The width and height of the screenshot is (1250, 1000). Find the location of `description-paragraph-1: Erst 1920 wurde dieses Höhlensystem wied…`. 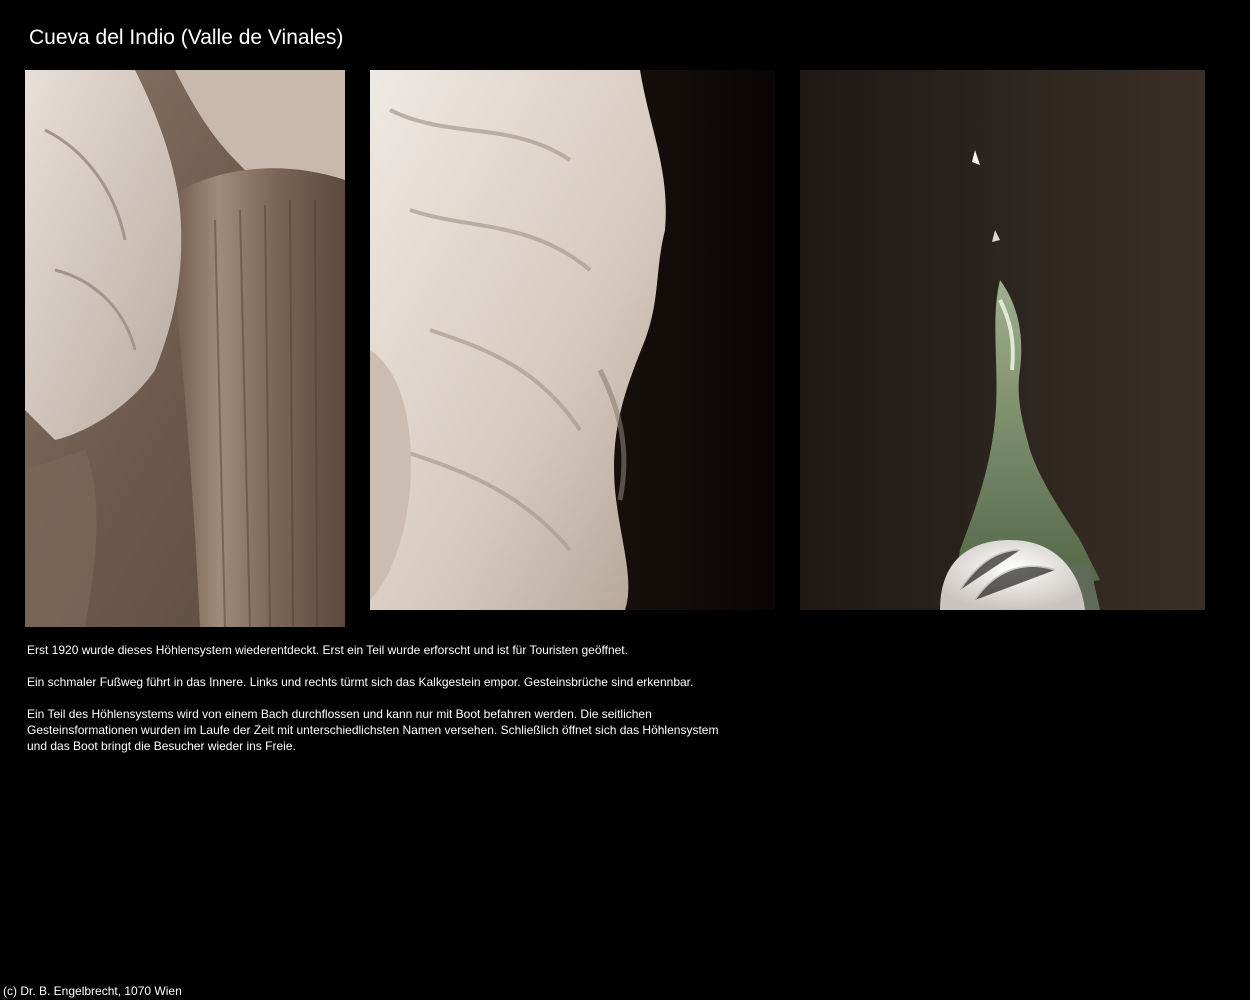

description-paragraph-1: Erst 1920 wurde dieses Höhlensystem wied… is located at coordinates (327, 650).